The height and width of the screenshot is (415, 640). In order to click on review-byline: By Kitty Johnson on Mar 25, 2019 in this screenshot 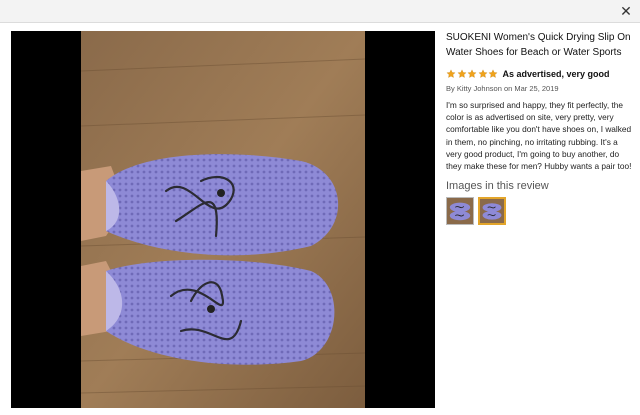, I will do `click(502, 88)`.